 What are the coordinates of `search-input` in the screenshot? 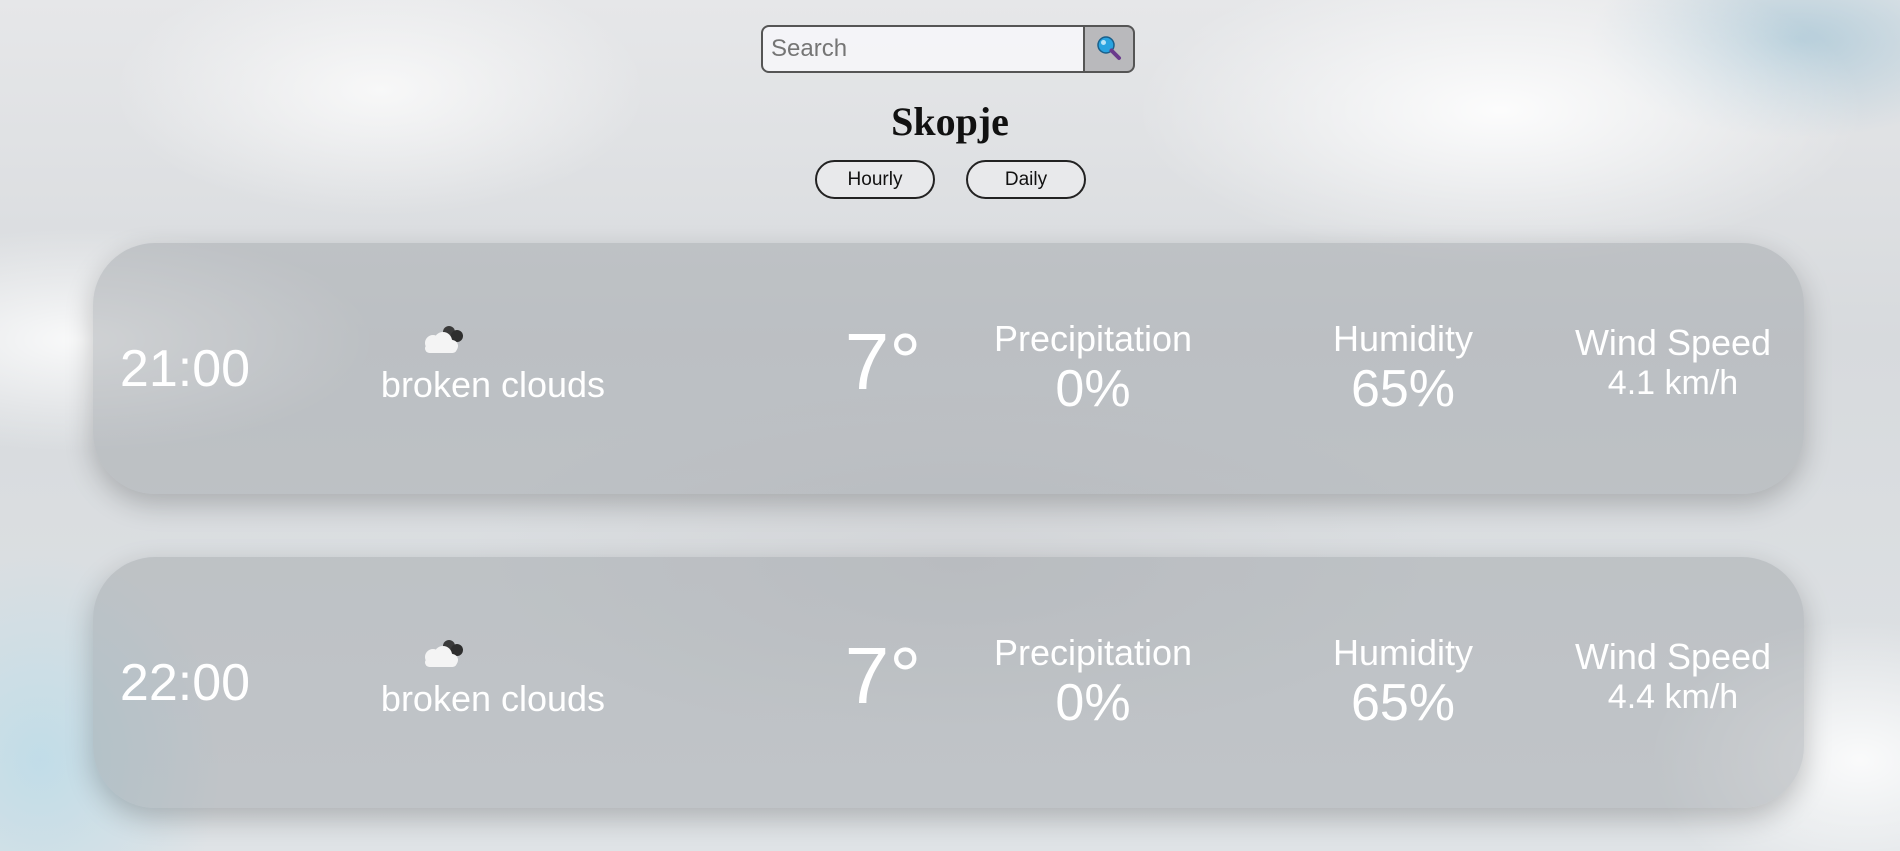 It's located at (923, 49).